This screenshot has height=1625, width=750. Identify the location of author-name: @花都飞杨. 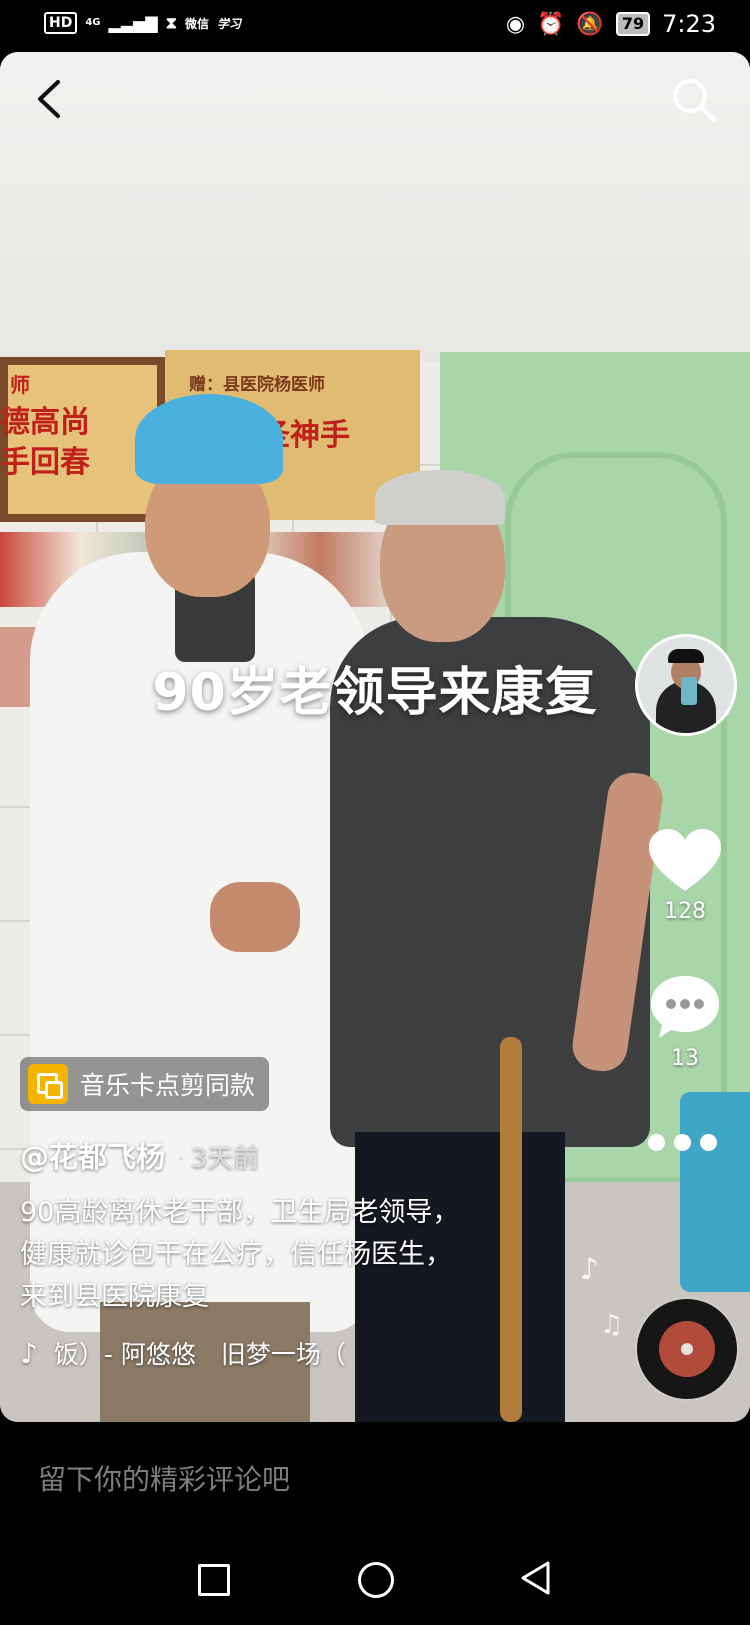
(92, 1155).